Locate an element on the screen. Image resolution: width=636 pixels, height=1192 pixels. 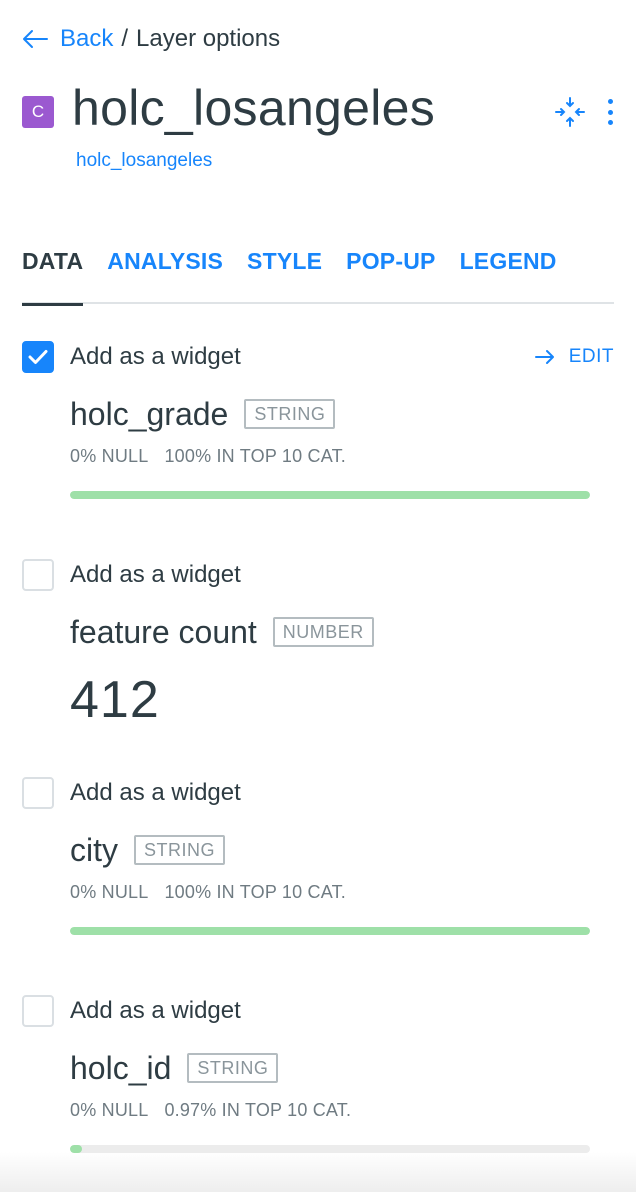
field-stats: 0% NULL 0.97% IN TOP 10 CAT. is located at coordinates (342, 1110).